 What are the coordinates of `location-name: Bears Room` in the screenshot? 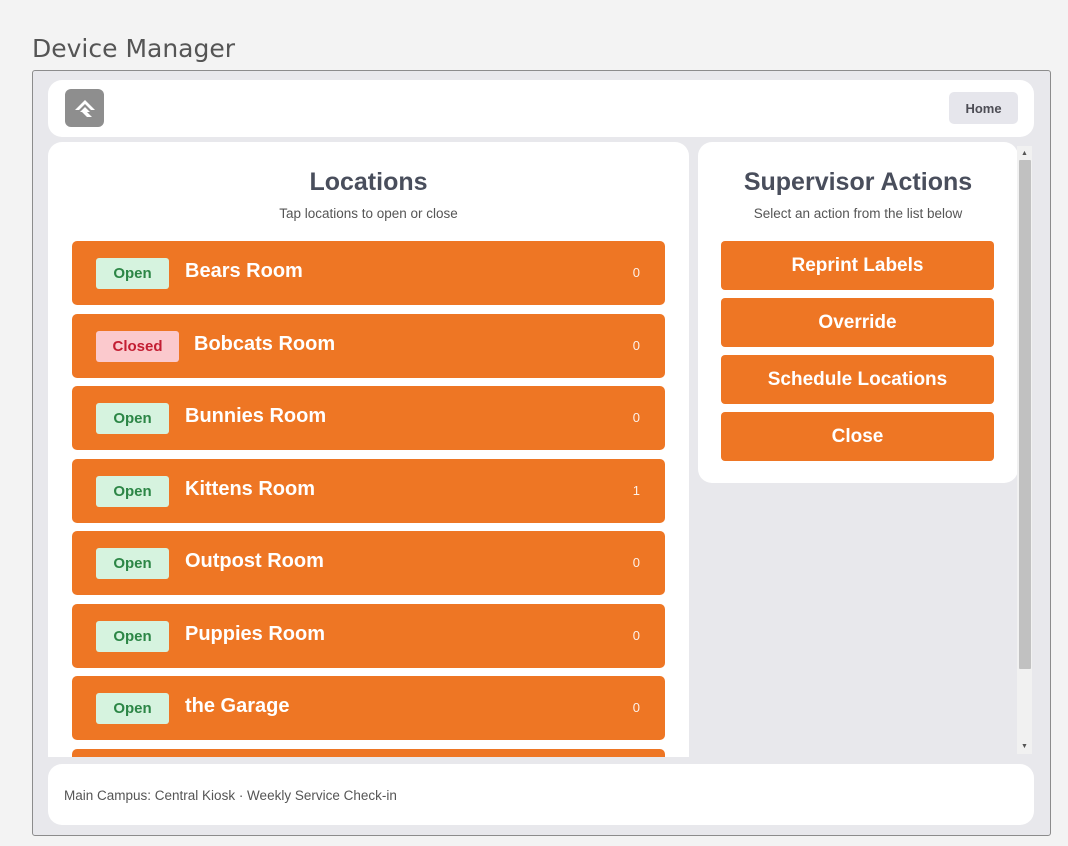 It's located at (244, 271).